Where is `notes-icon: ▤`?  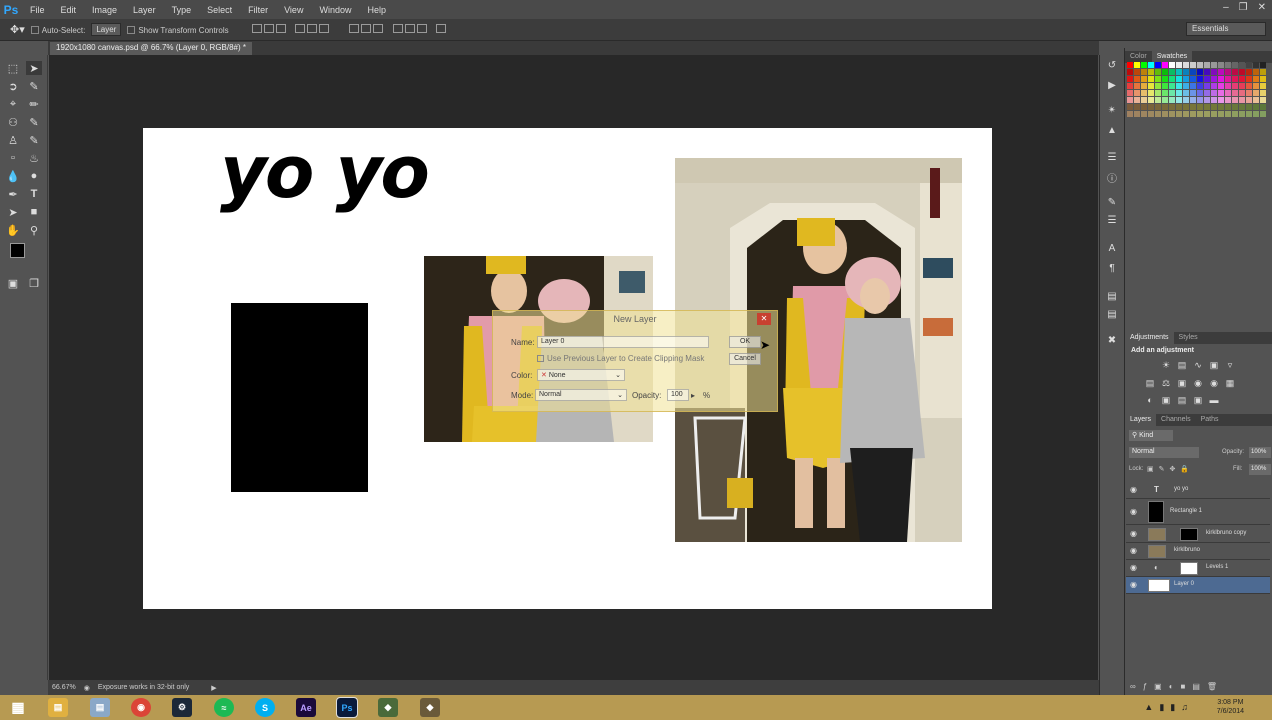
notes-icon: ▤ is located at coordinates (1112, 315).